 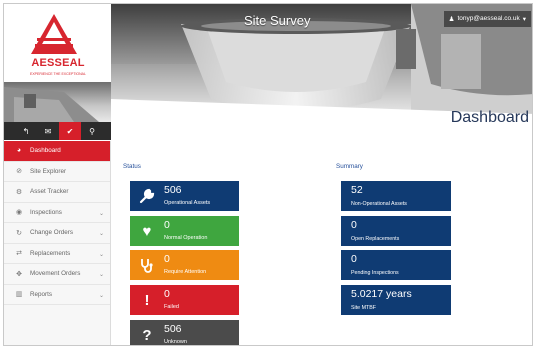 I want to click on brand-tagline: EXPERIENCE THE EXCEPTIONAL, so click(x=58, y=74).